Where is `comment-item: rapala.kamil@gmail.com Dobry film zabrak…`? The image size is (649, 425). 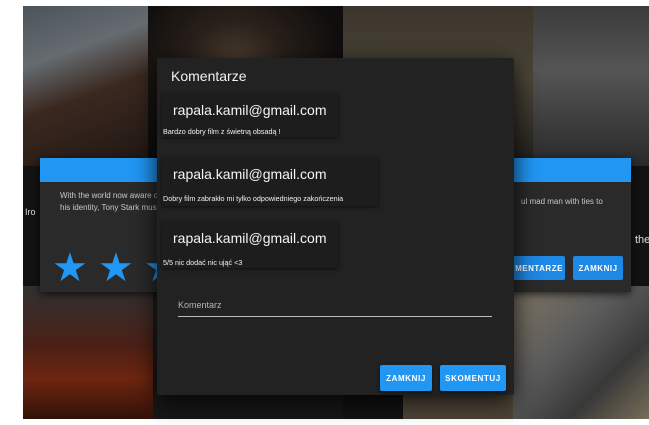 comment-item: rapala.kamil@gmail.com Dobry film zabrak… is located at coordinates (270, 182).